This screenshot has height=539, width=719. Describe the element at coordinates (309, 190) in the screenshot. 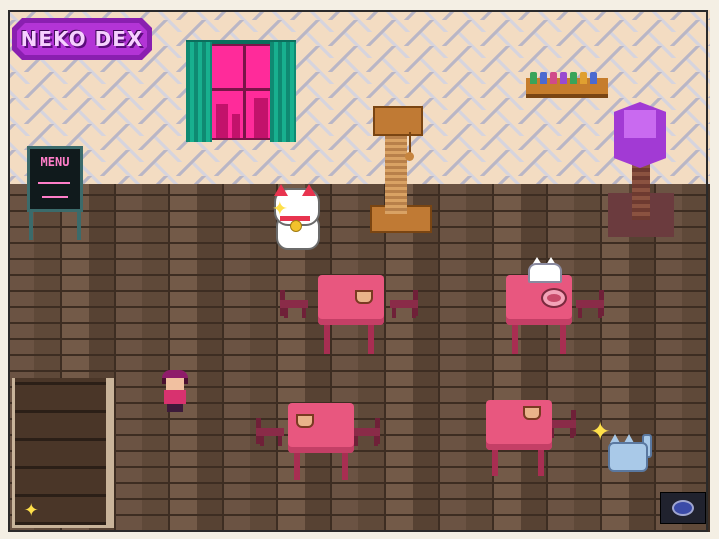

I see `lucky-cat-ear` at that location.